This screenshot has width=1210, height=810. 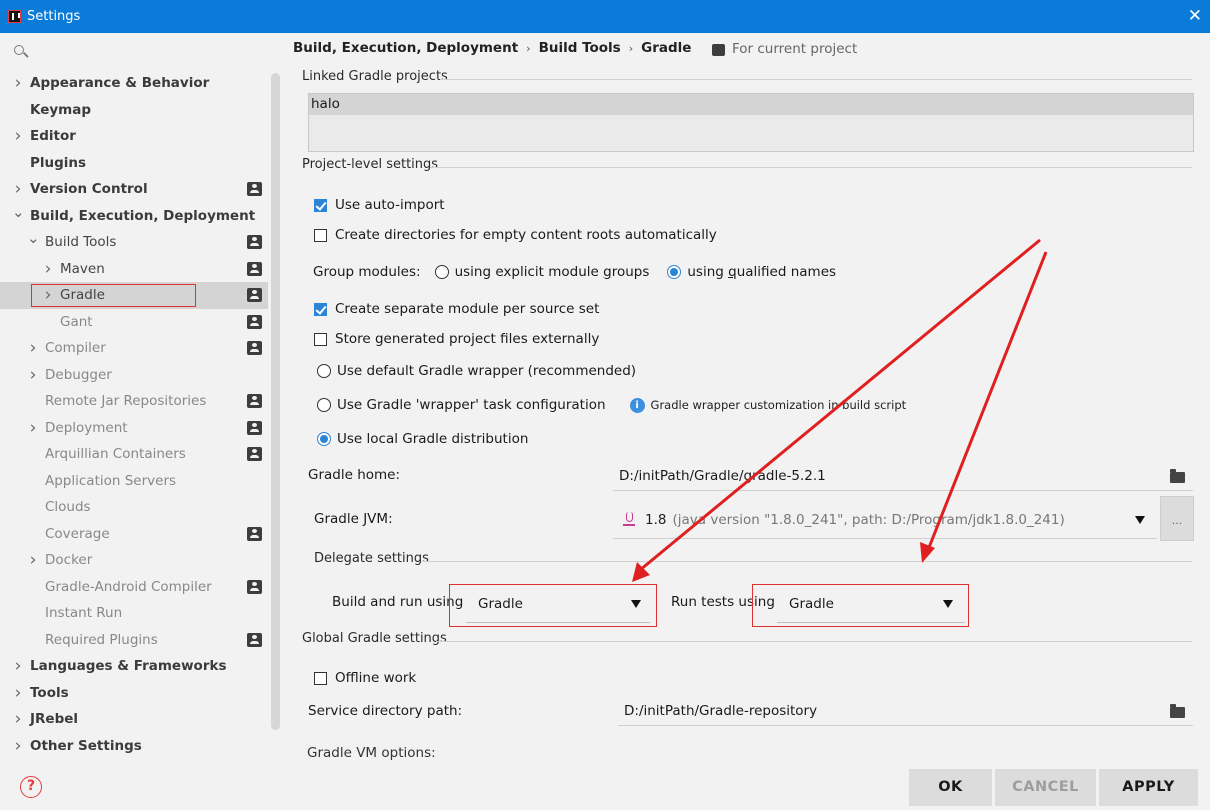 I want to click on sidebar-item-gradle: › Gradle, so click(x=134, y=295).